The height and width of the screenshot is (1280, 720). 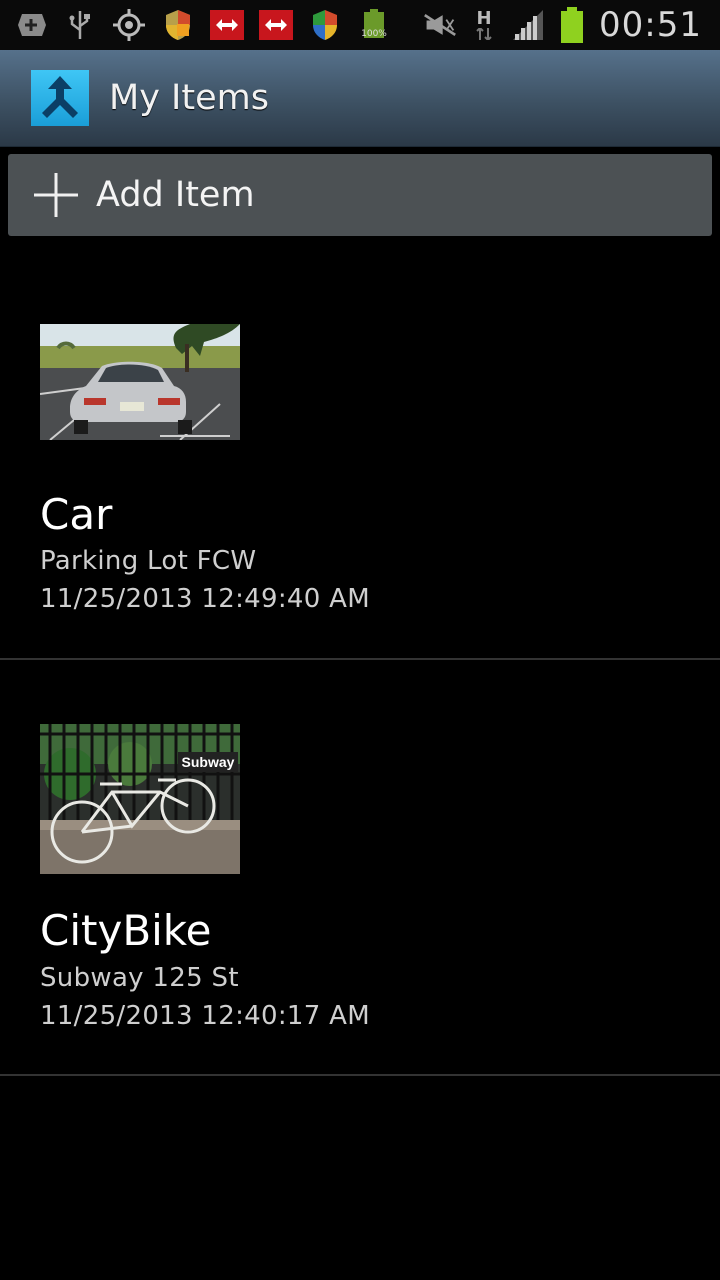 I want to click on shield-warning-icon, so click(x=178, y=25).